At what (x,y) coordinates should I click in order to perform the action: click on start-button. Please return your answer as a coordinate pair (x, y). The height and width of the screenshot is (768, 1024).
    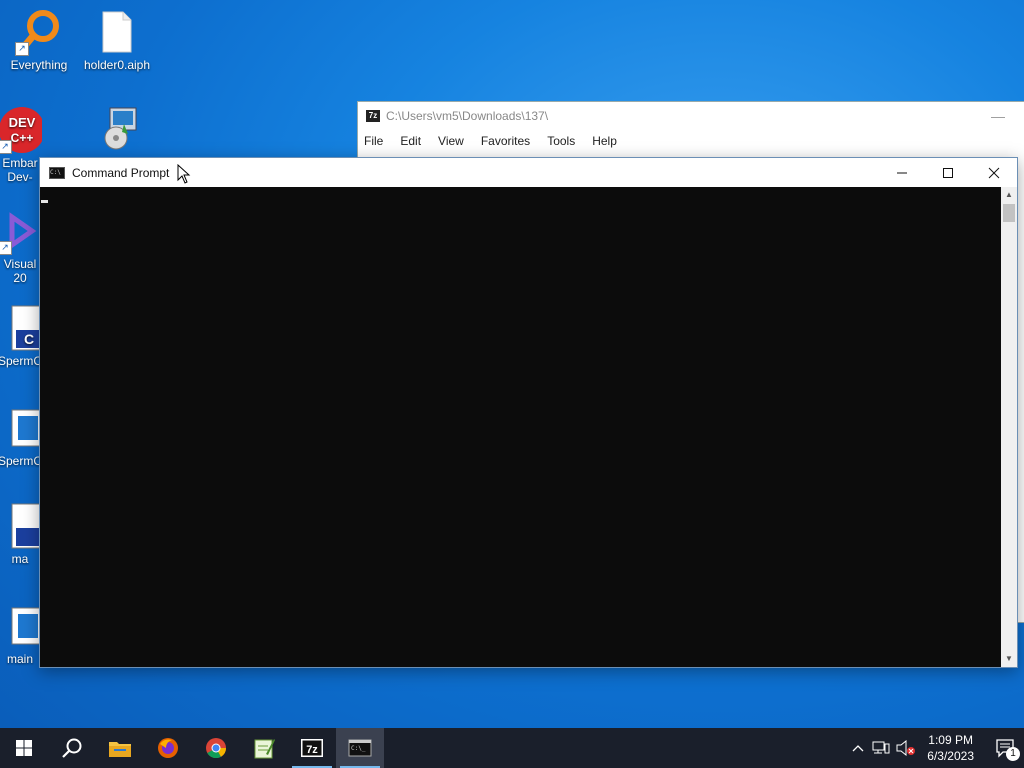
    Looking at the image, I should click on (24, 748).